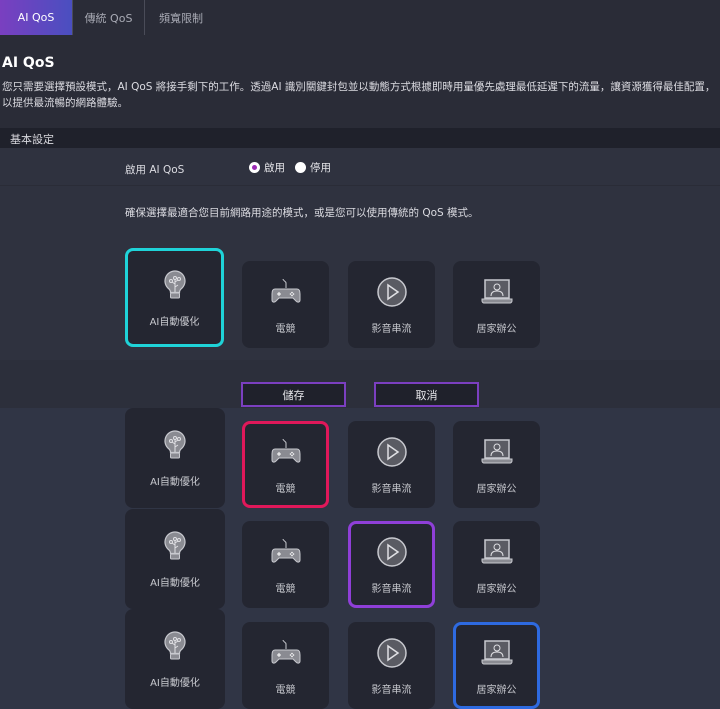  What do you see at coordinates (108, 17) in the screenshot?
I see `tab-traditional-qos: 傳統 QoS` at bounding box center [108, 17].